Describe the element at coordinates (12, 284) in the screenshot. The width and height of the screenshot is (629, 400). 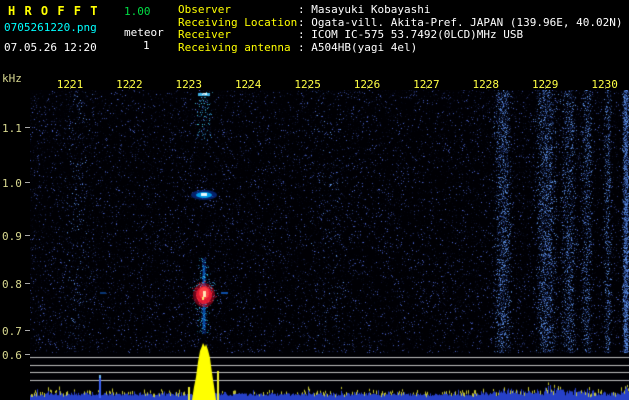
I see `freq-tick-label: 0.8` at that location.